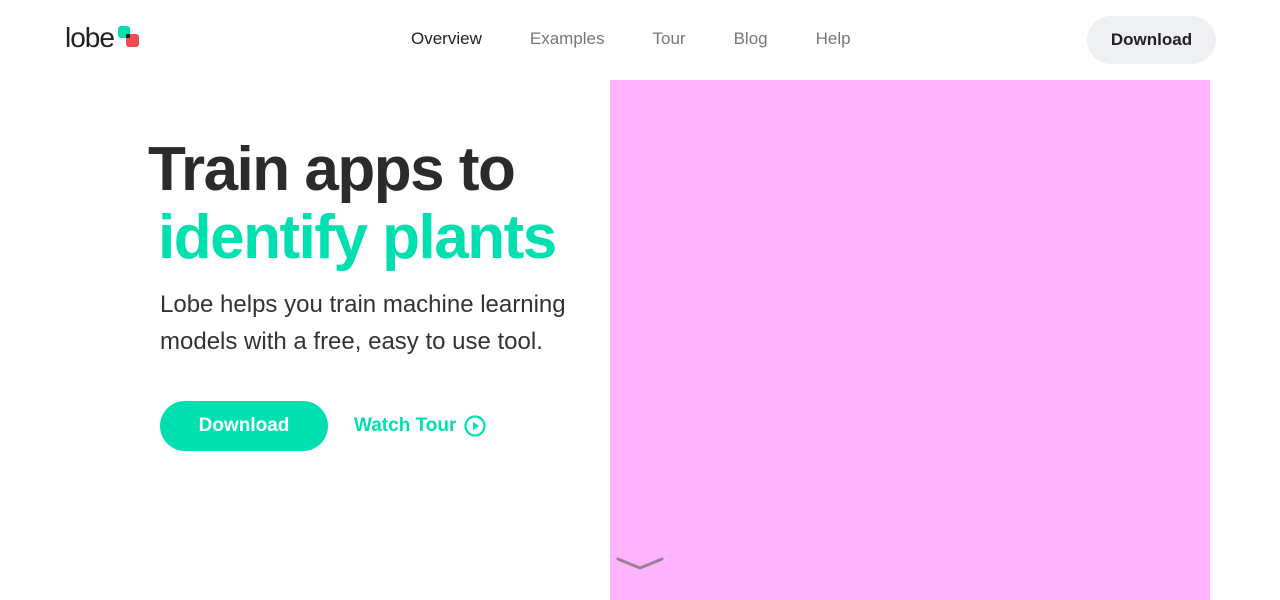  Describe the element at coordinates (631, 39) in the screenshot. I see `main-nav: Overview Examples Tour Blog Help` at that location.